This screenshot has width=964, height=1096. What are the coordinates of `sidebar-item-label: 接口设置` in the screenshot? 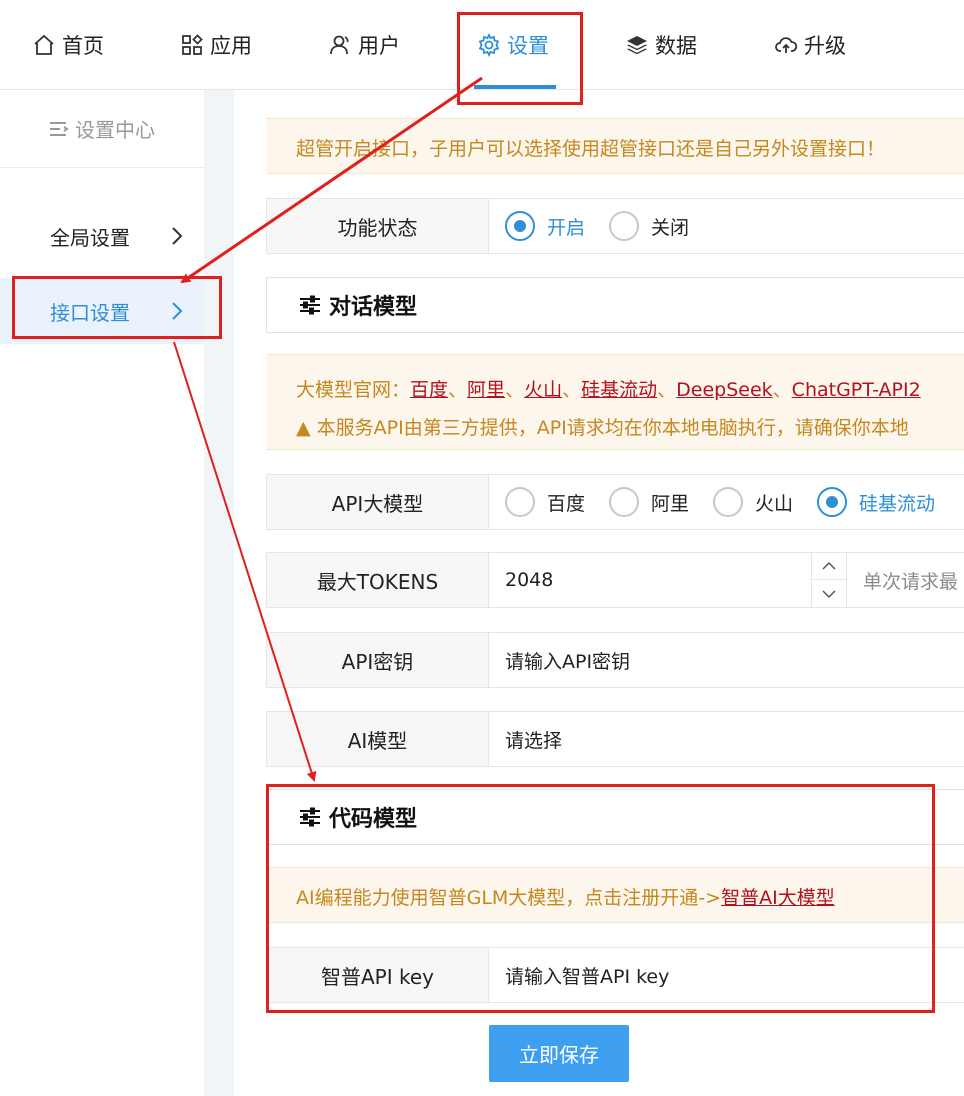 It's located at (90, 312).